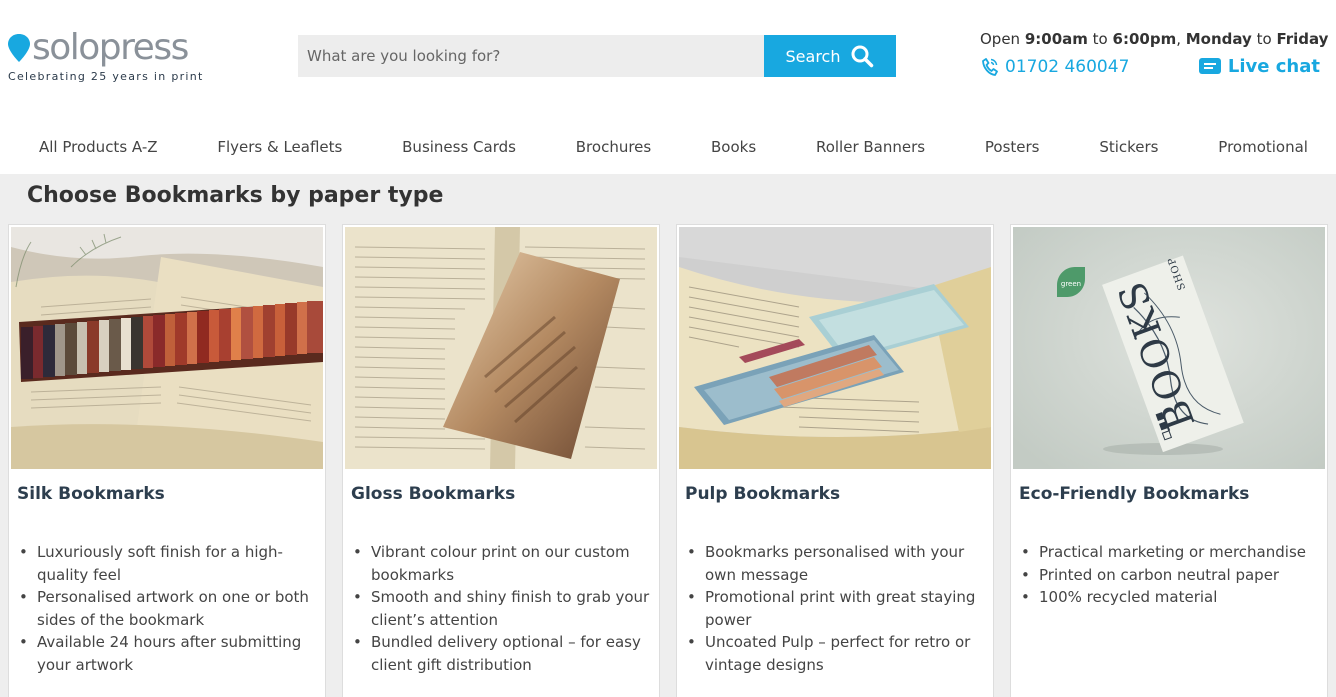 The image size is (1336, 697). What do you see at coordinates (1067, 66) in the screenshot?
I see `phone-number: 01702 460047` at bounding box center [1067, 66].